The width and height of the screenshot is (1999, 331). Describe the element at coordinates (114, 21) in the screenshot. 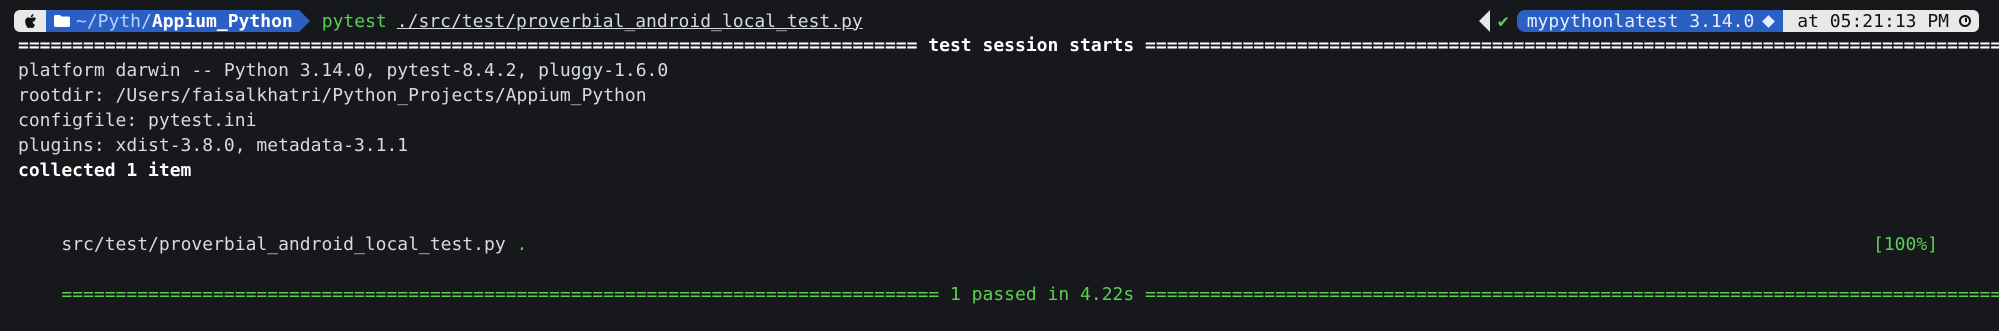

I see `directory-prefix: ~/Pyth/` at that location.